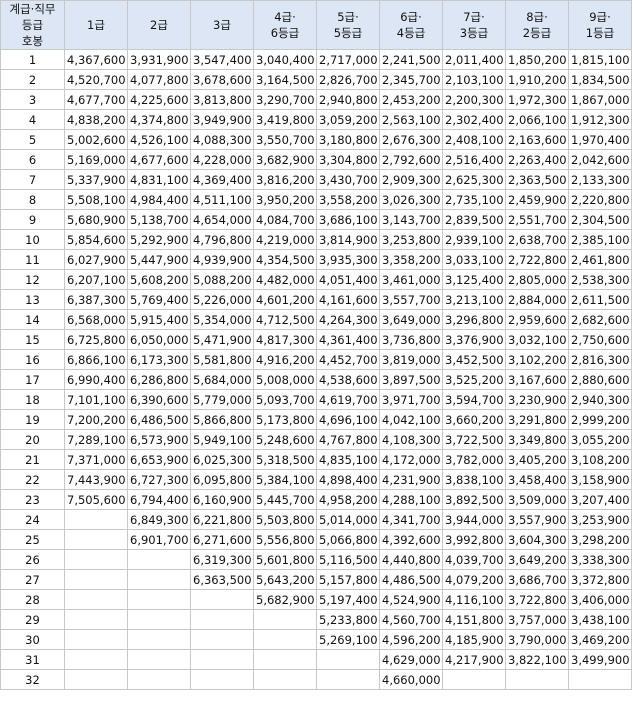  What do you see at coordinates (222, 25) in the screenshot?
I see `column-header-line: 3급` at bounding box center [222, 25].